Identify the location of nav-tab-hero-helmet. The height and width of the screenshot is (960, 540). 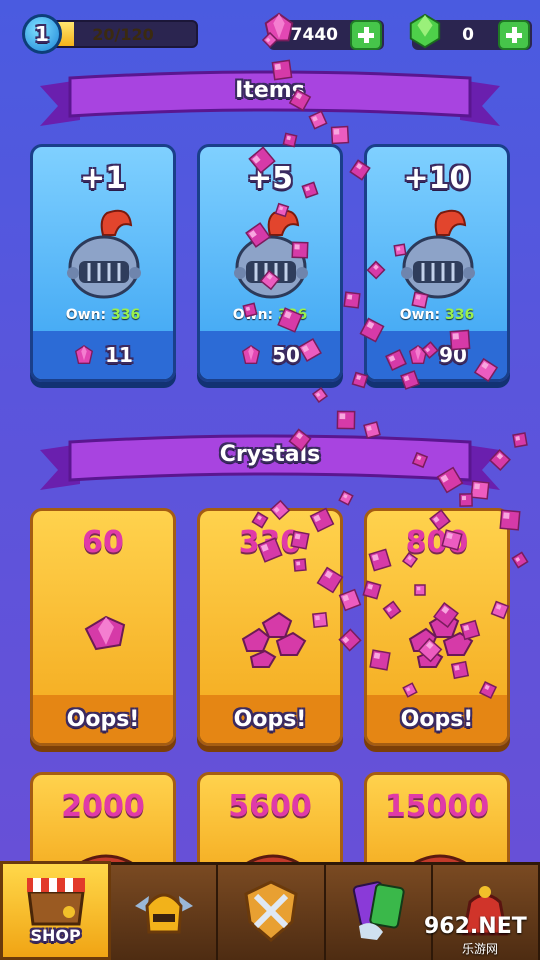
(165, 912).